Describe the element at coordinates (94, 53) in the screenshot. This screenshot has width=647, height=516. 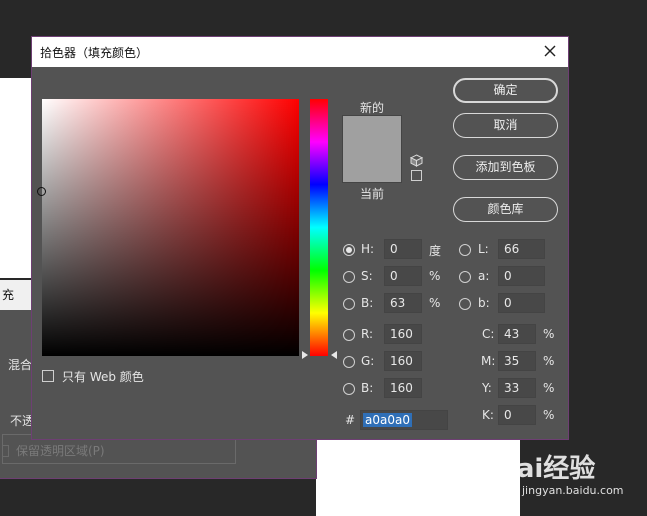
I see `dialog-title: 拾色器（填充颜色）` at that location.